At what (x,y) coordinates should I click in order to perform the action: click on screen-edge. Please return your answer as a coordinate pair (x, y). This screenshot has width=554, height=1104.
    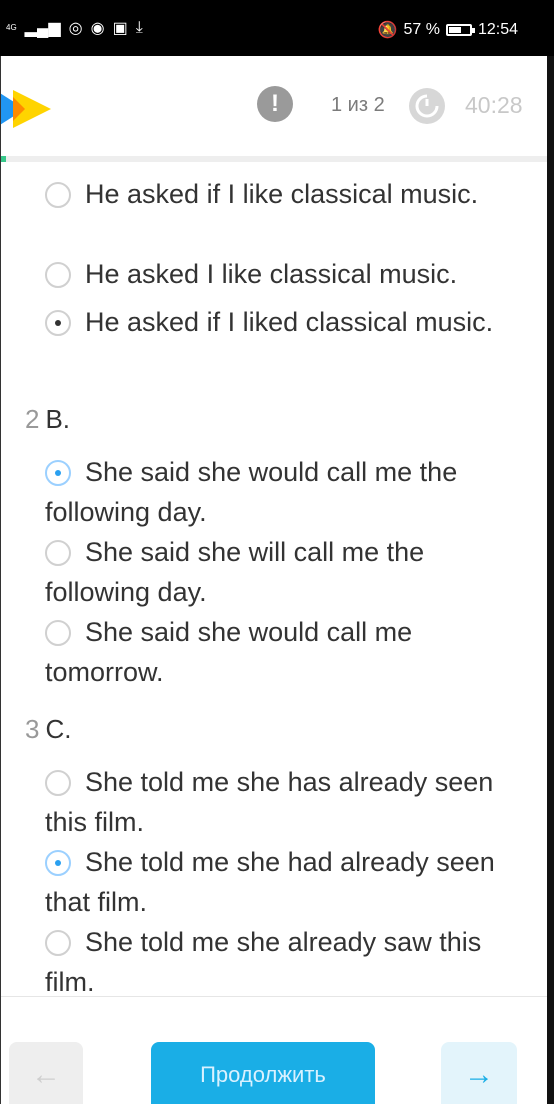
    Looking at the image, I should click on (550, 580).